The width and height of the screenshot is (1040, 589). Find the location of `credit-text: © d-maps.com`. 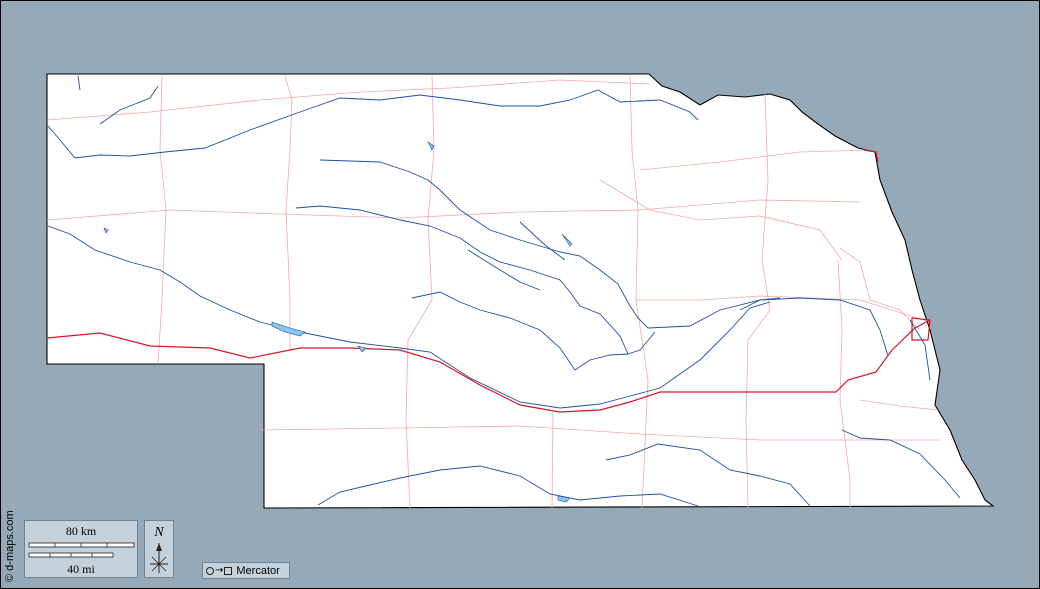

credit-text: © d-maps.com is located at coordinates (10, 546).